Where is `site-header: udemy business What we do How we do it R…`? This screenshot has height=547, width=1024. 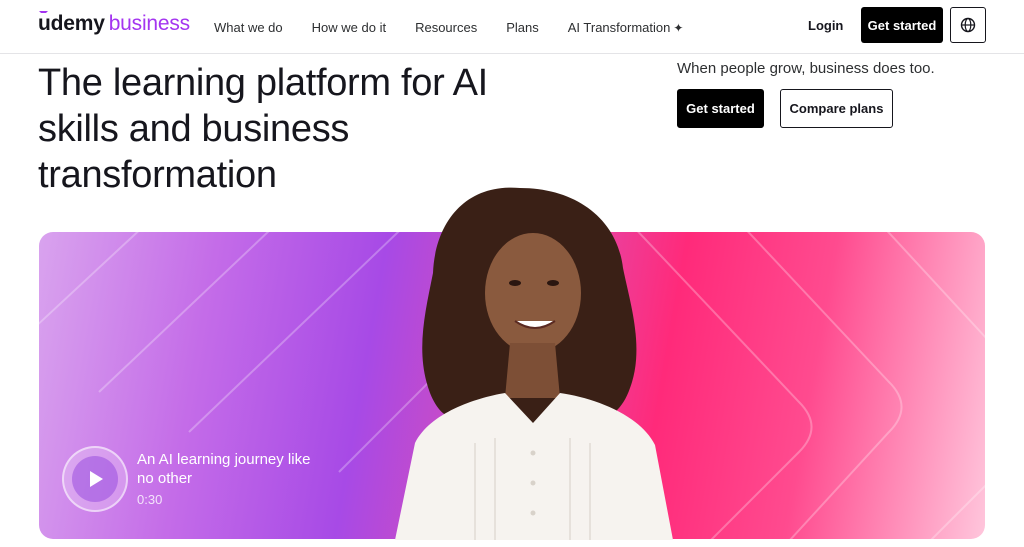
site-header: udemy business What we do How we do it R… is located at coordinates (512, 27).